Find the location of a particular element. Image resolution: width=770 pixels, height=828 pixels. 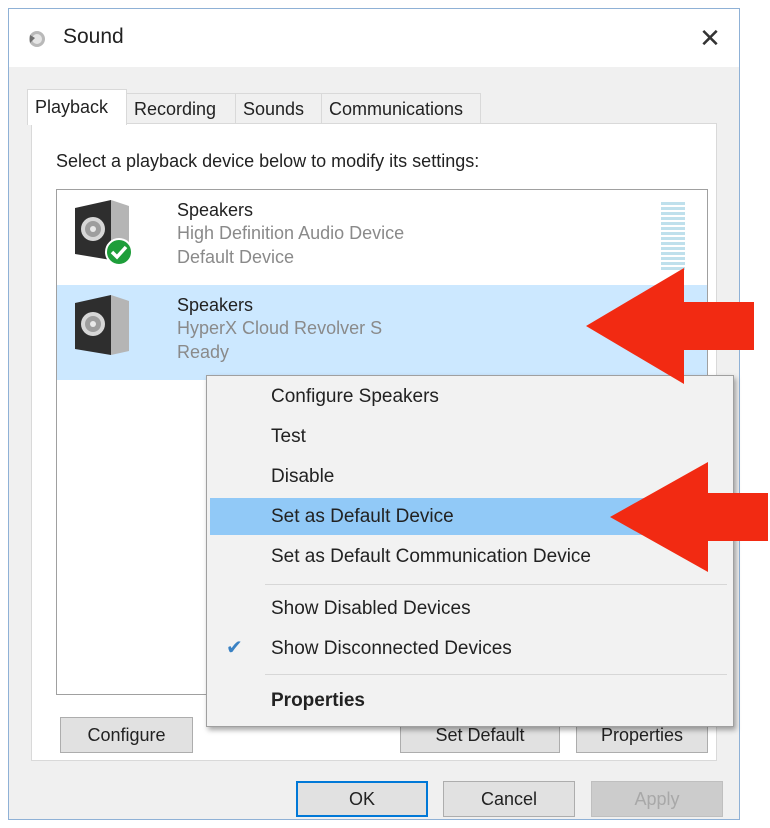

menu-item-label: Disable is located at coordinates (303, 476).